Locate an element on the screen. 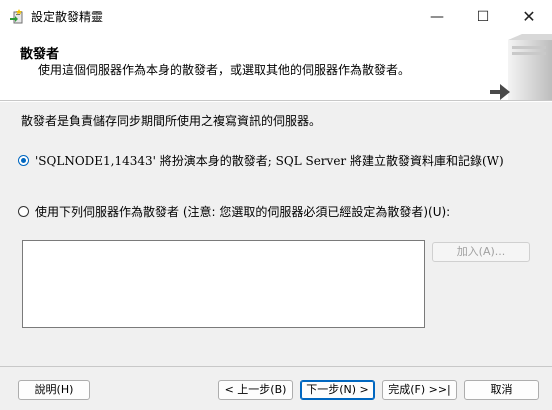 Image resolution: width=552 pixels, height=410 pixels. maximize-icon: ☐ is located at coordinates (483, 17).